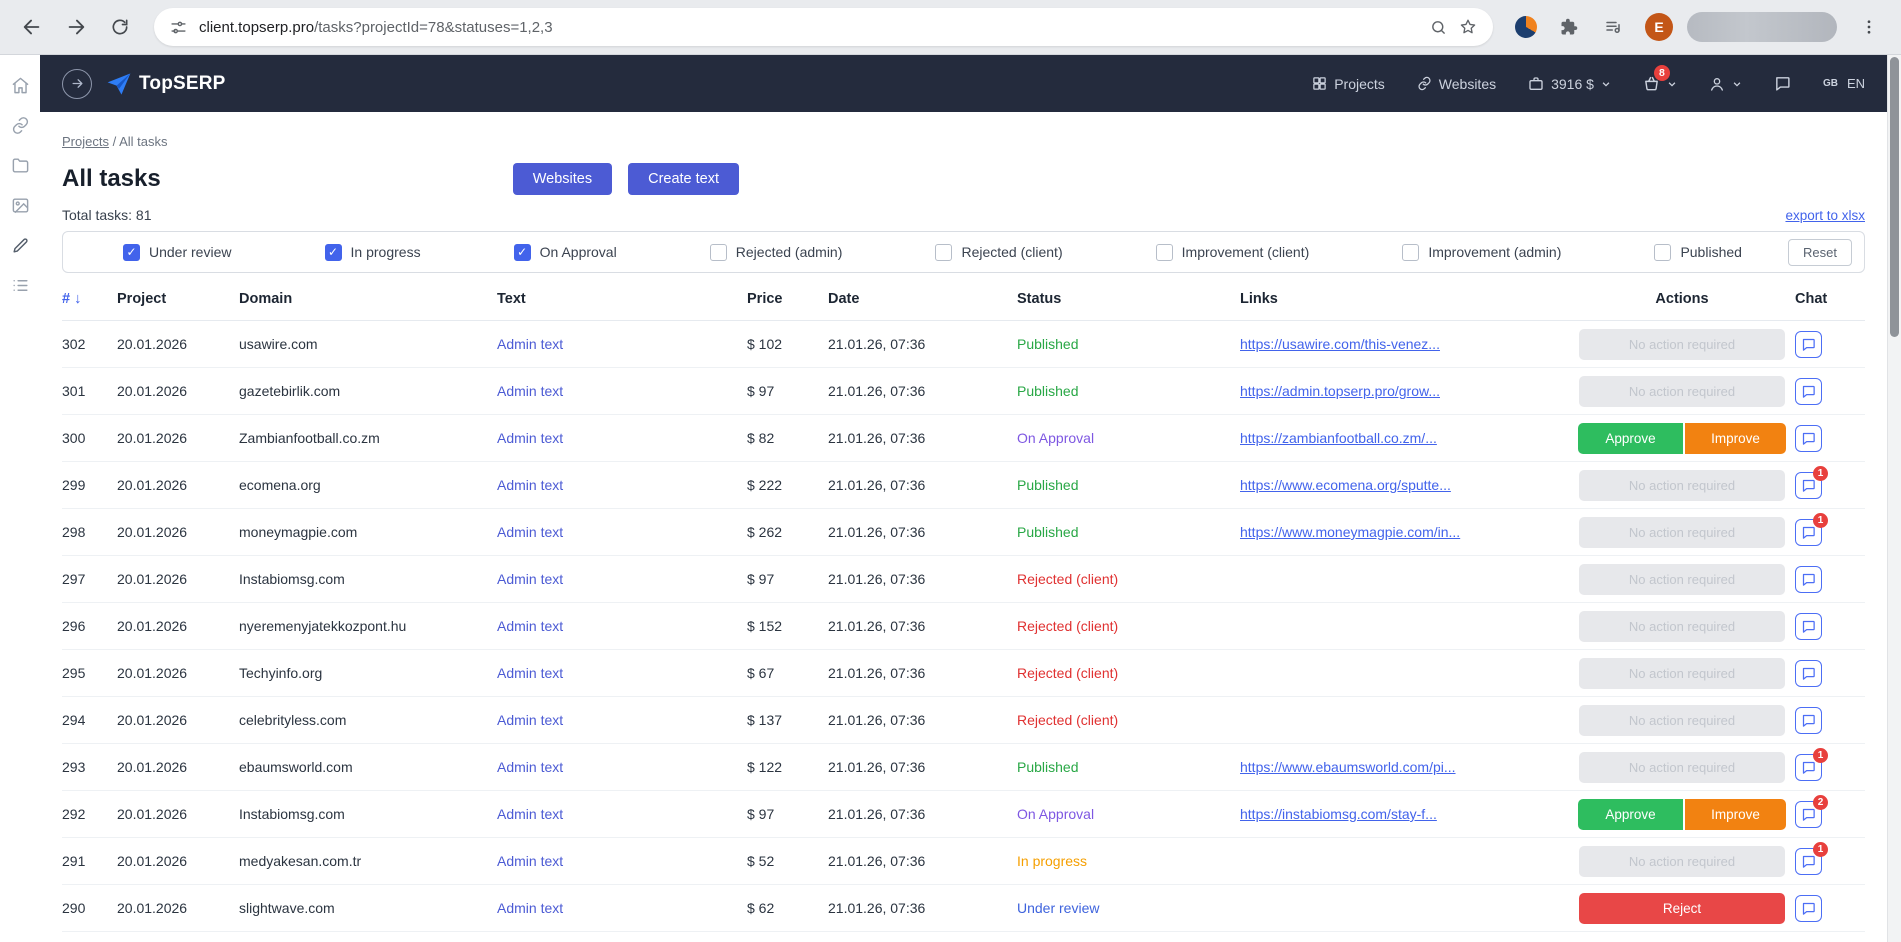  What do you see at coordinates (1698, 252) in the screenshot?
I see `status-filter-option: Published` at bounding box center [1698, 252].